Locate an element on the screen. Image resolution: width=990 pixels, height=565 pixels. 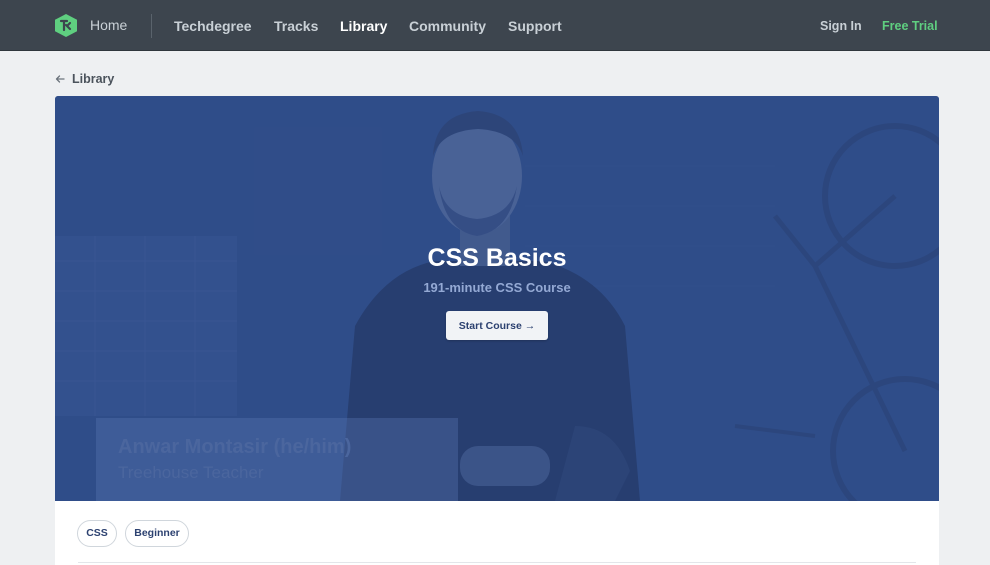
breadcrumb: Library is located at coordinates (84, 79).